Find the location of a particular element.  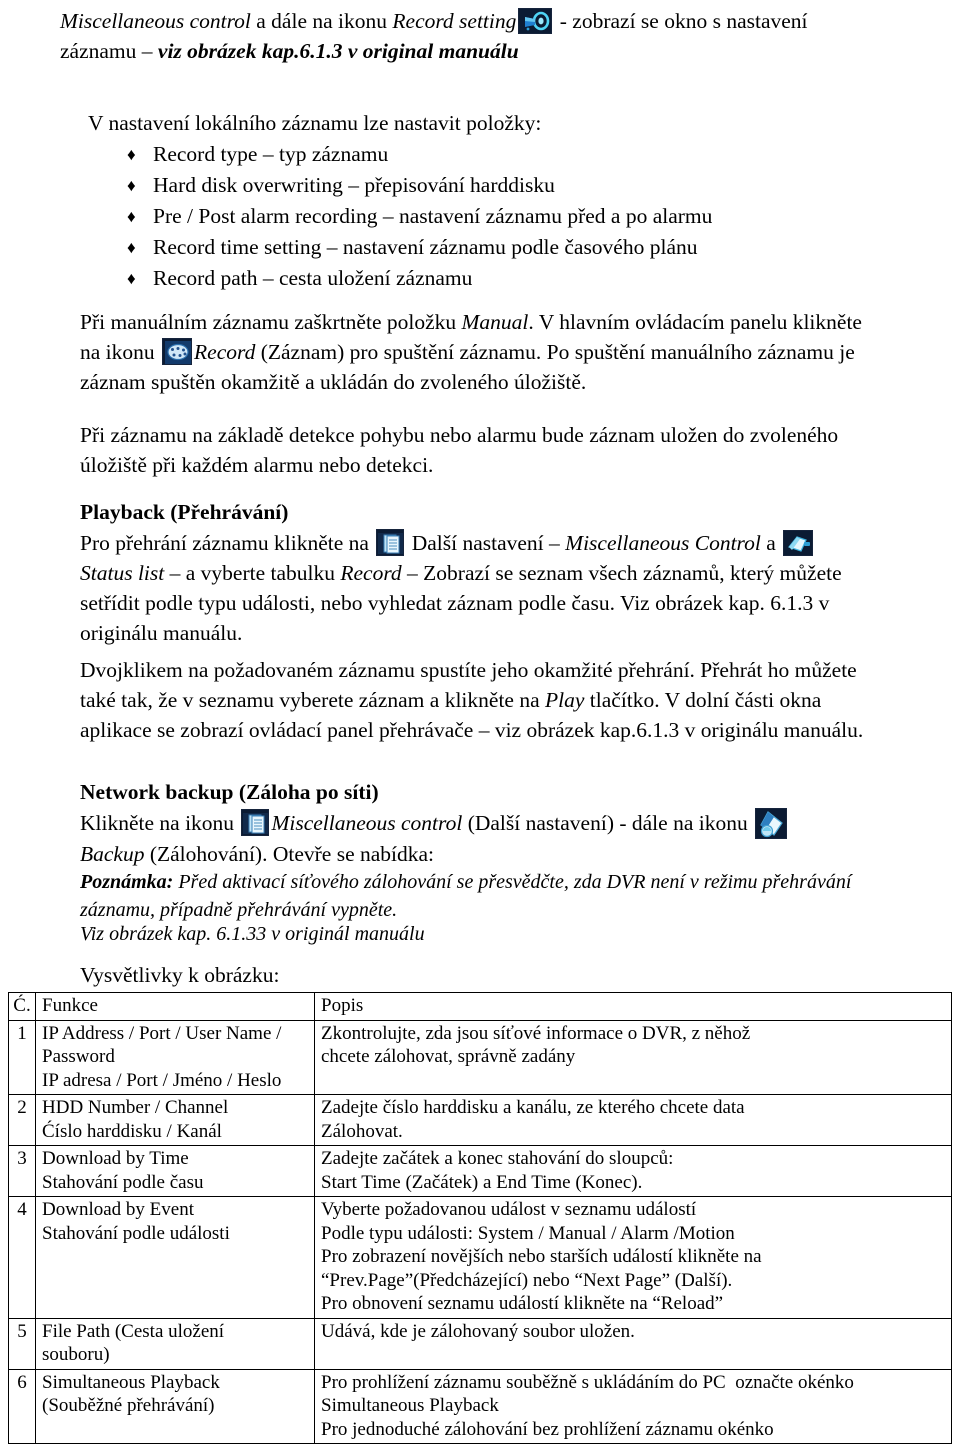

netbackup-text-c: (Zálohování). Otevře se nabídka: is located at coordinates (289, 854).